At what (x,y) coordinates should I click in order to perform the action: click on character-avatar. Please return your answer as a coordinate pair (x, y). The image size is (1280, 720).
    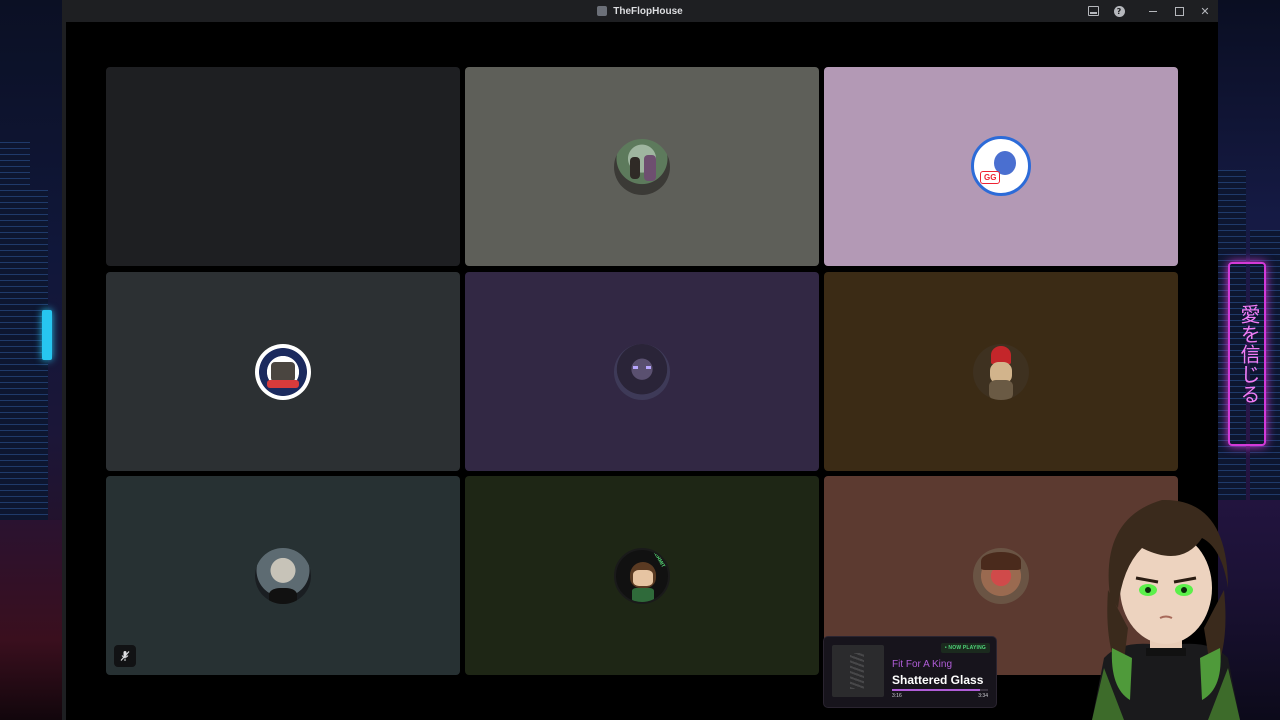
    Looking at the image, I should click on (1001, 372).